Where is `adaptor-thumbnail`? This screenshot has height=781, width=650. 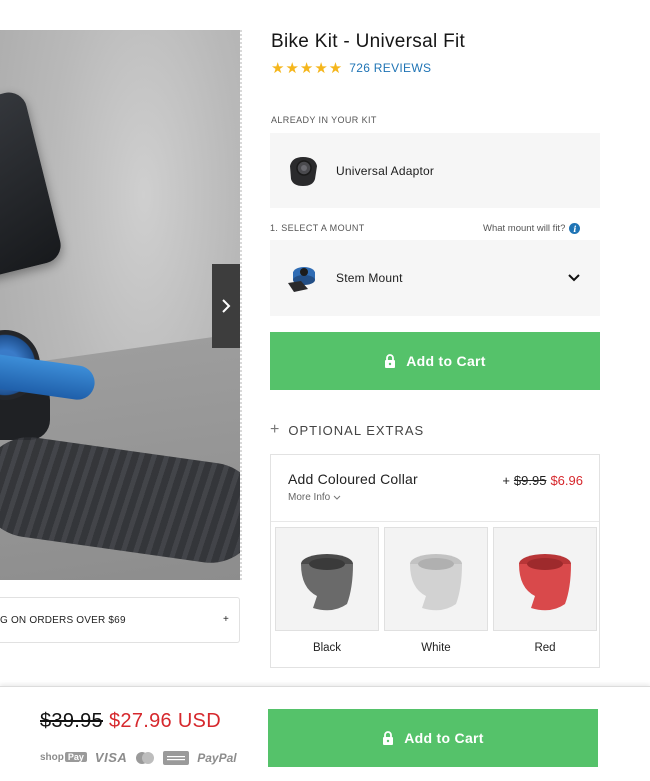 adaptor-thumbnail is located at coordinates (303, 171).